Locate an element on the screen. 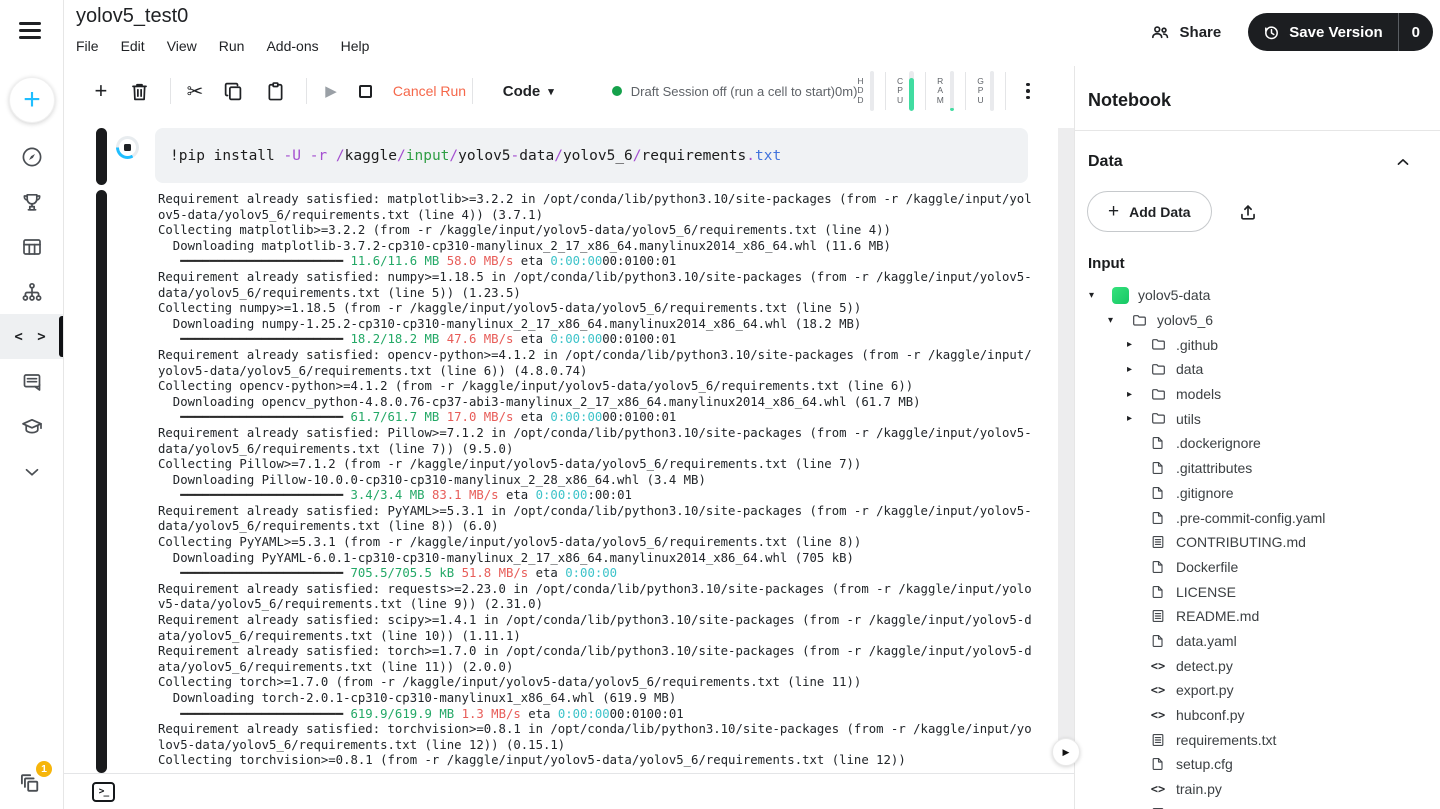 This screenshot has width=1440, height=809. tree-item-license: LICENSE is located at coordinates (1257, 591).